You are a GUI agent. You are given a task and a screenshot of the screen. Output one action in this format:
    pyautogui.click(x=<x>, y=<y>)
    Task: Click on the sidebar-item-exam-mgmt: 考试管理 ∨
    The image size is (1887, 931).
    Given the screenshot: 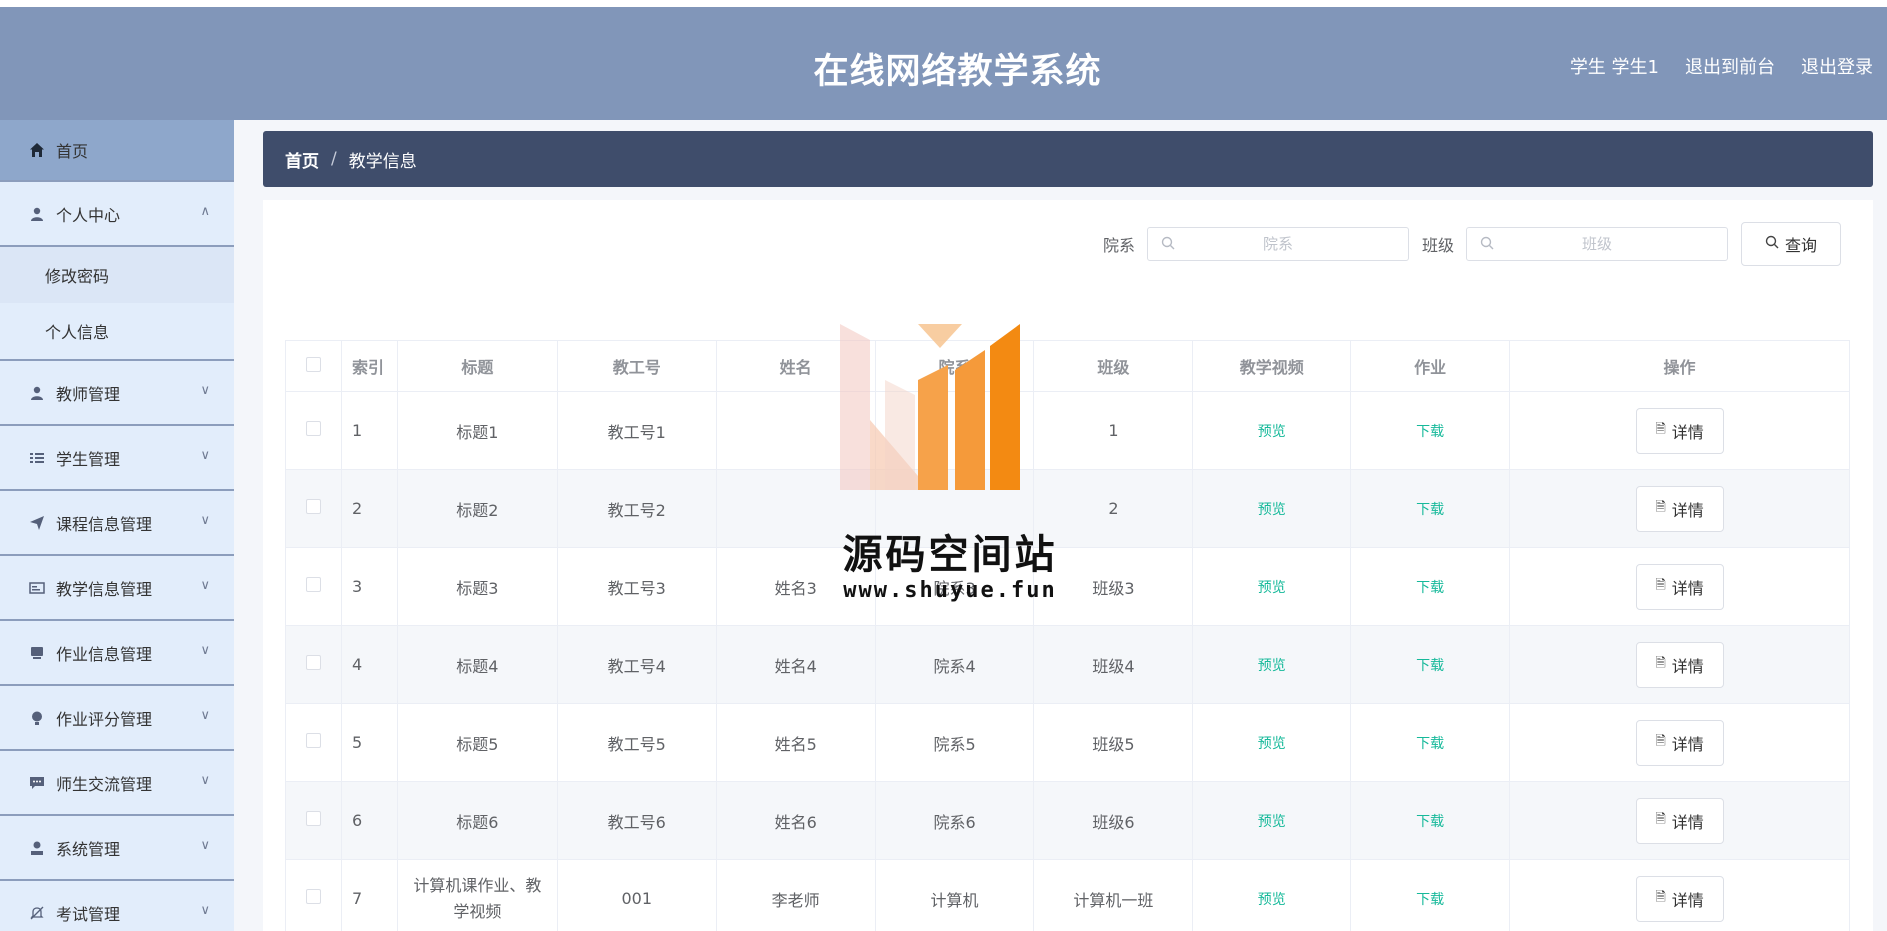 What is the action you would take?
    pyautogui.click(x=117, y=906)
    